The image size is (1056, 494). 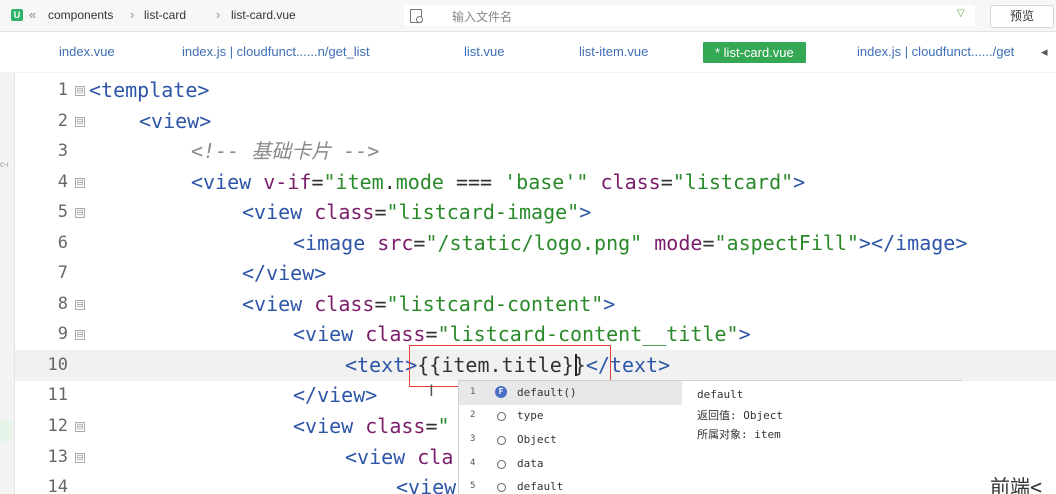 I want to click on autocomplete-item: 1 F default(), so click(x=571, y=393).